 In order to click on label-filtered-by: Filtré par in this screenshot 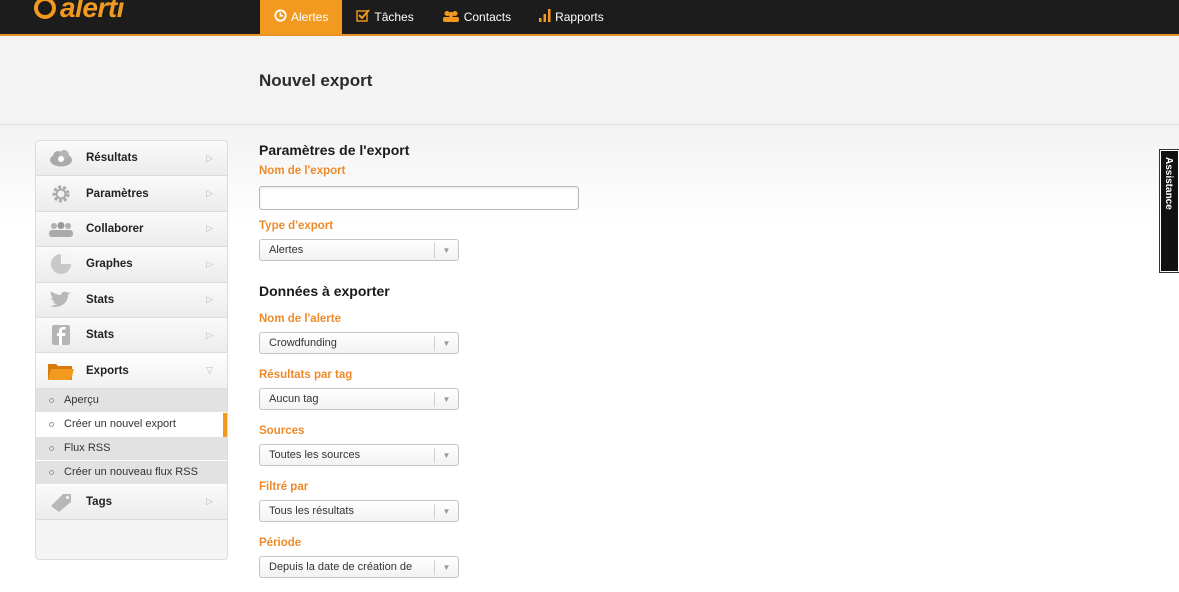, I will do `click(284, 487)`.